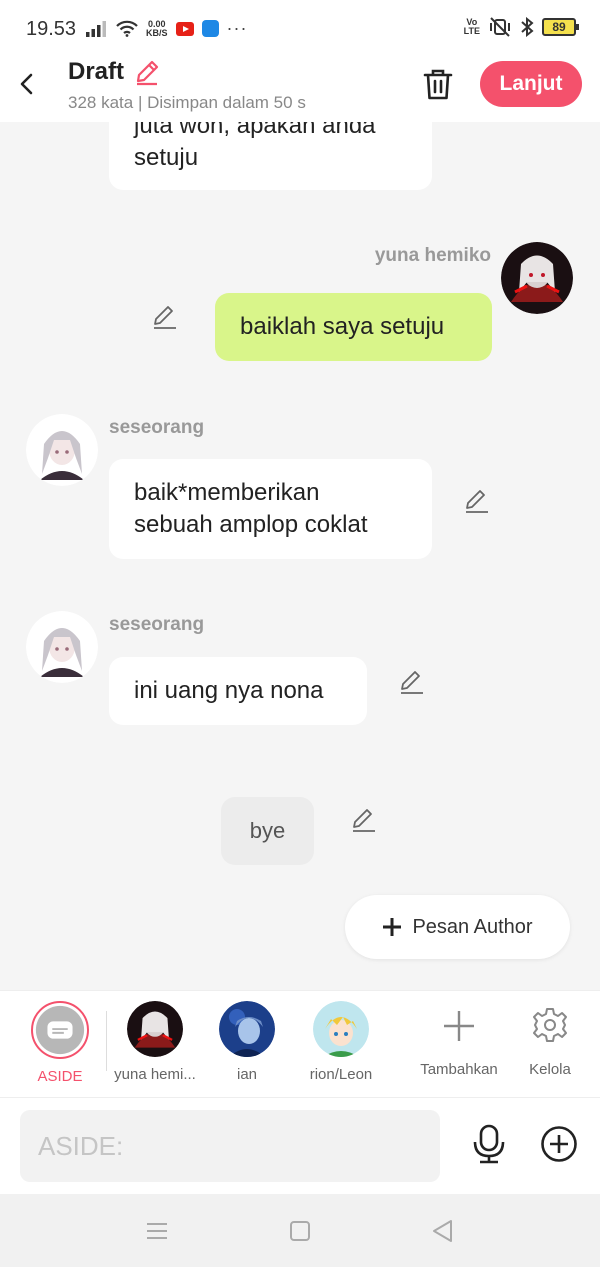 The image size is (600, 1267). What do you see at coordinates (489, 1144) in the screenshot?
I see `microphone-icon` at bounding box center [489, 1144].